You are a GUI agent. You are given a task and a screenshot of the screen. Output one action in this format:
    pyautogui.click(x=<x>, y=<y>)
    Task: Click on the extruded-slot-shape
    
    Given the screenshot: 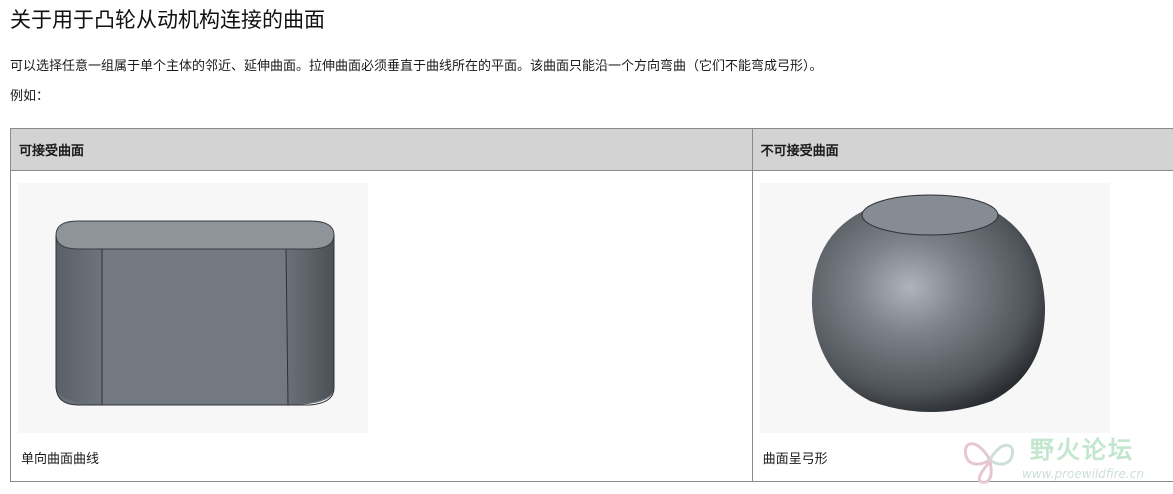 What is the action you would take?
    pyautogui.click(x=195, y=313)
    